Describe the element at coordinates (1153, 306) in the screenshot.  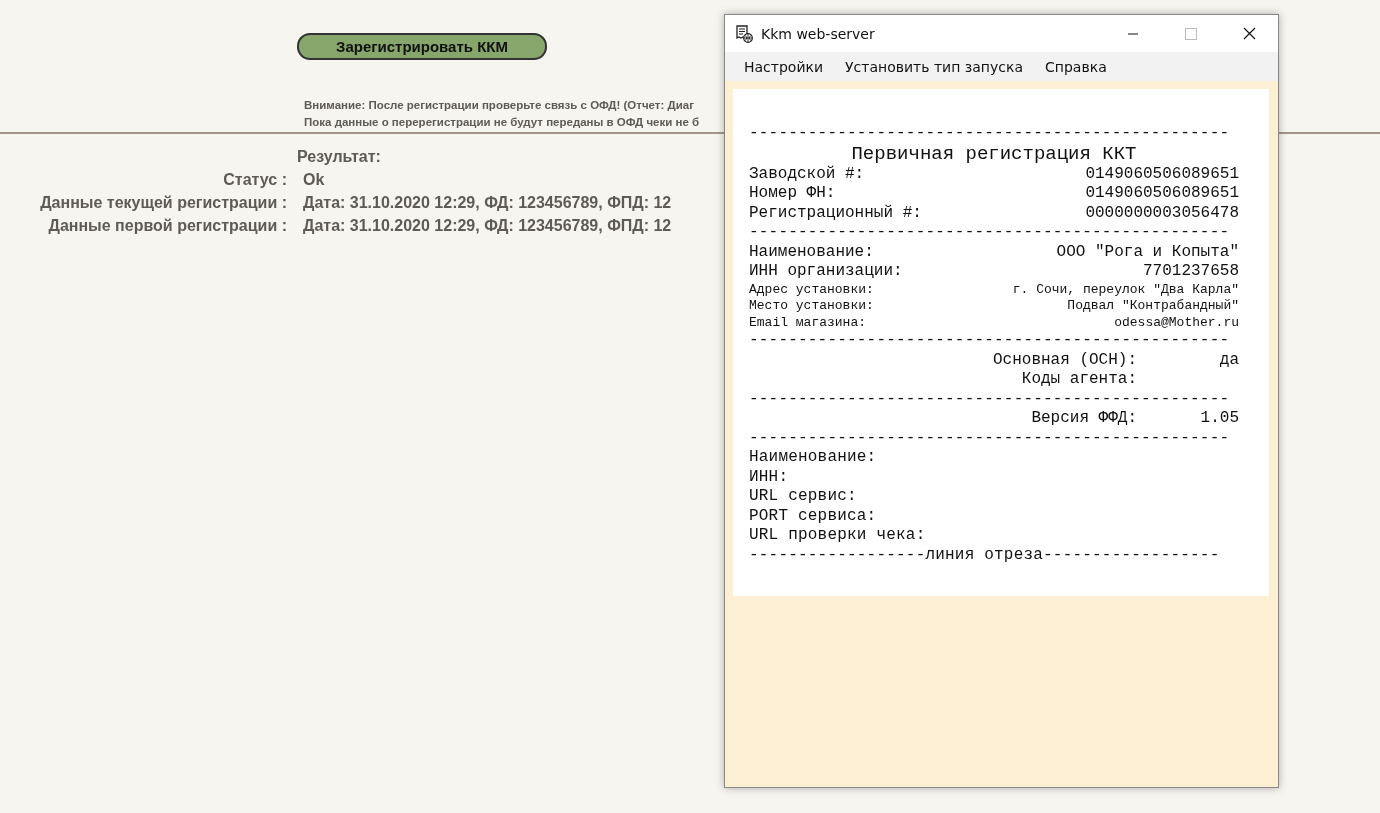
I see `receipt-value: Подвал "Контрабандный"` at that location.